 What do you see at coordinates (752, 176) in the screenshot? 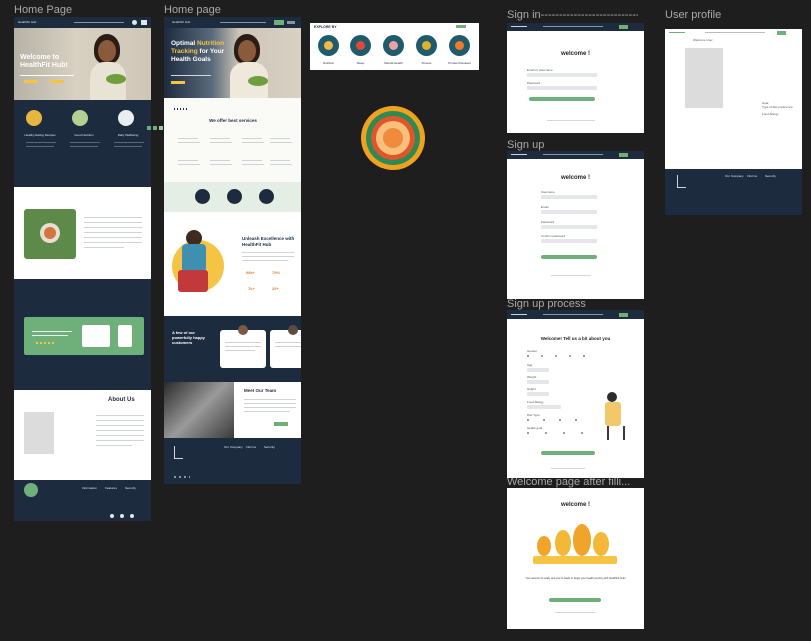
I see `profile-footer-col-2: Informs` at bounding box center [752, 176].